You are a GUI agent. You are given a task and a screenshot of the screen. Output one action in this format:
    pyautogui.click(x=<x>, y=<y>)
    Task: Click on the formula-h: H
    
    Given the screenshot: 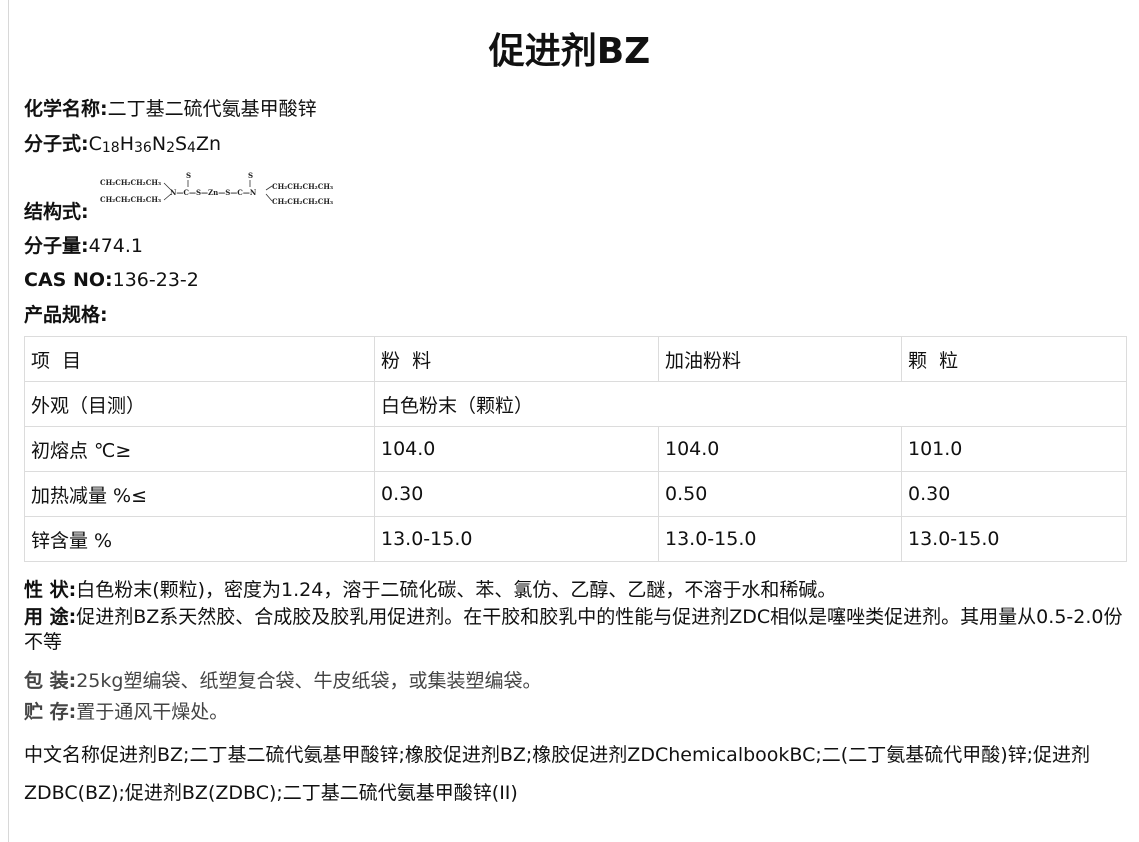 What is the action you would take?
    pyautogui.click(x=127, y=144)
    